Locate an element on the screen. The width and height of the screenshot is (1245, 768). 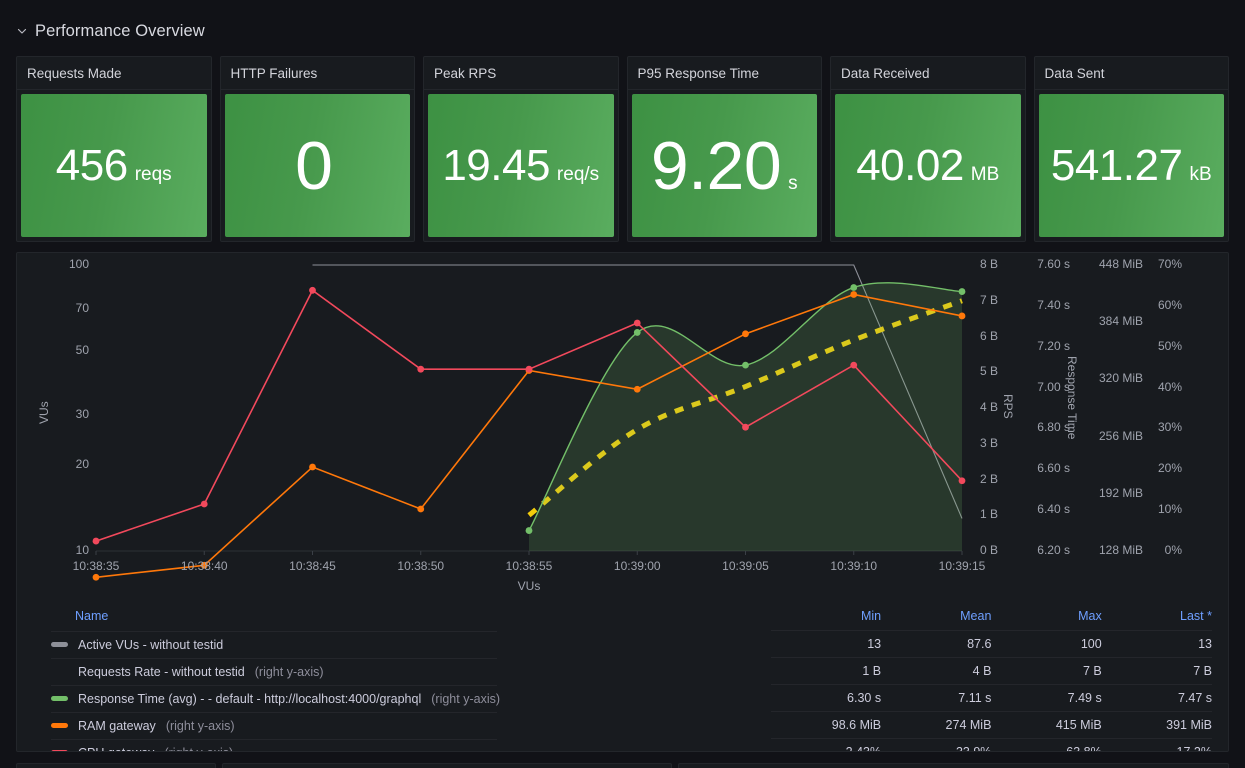
stat-value: 541.27 is located at coordinates (1116, 165).